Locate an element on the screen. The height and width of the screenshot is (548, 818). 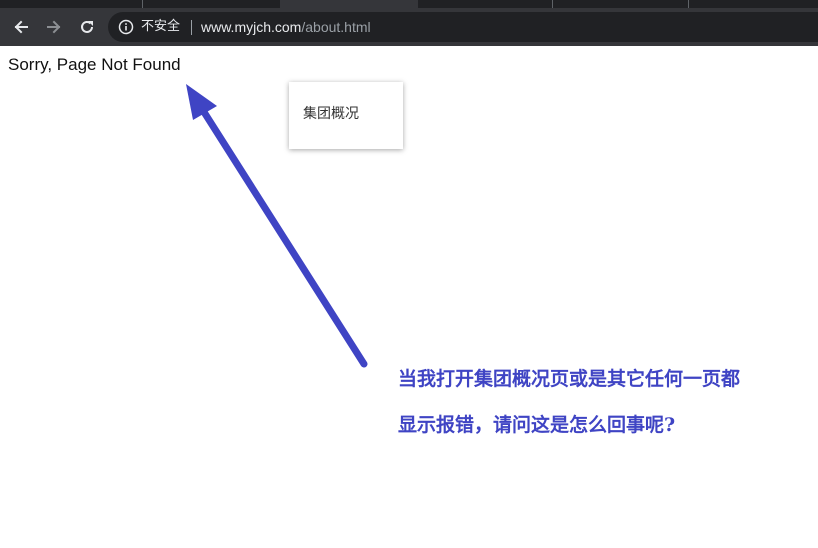
tab-active is located at coordinates (349, 4).